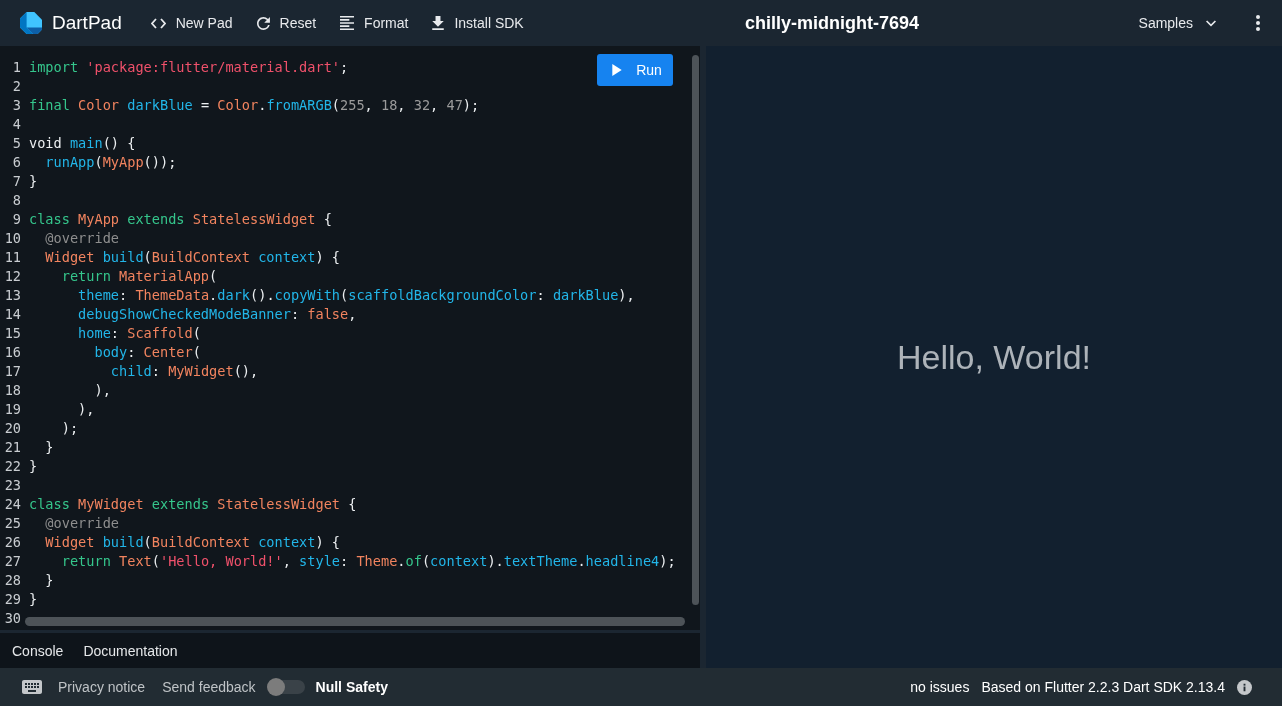  I want to click on null-safety-label: Null Safety, so click(351, 687).